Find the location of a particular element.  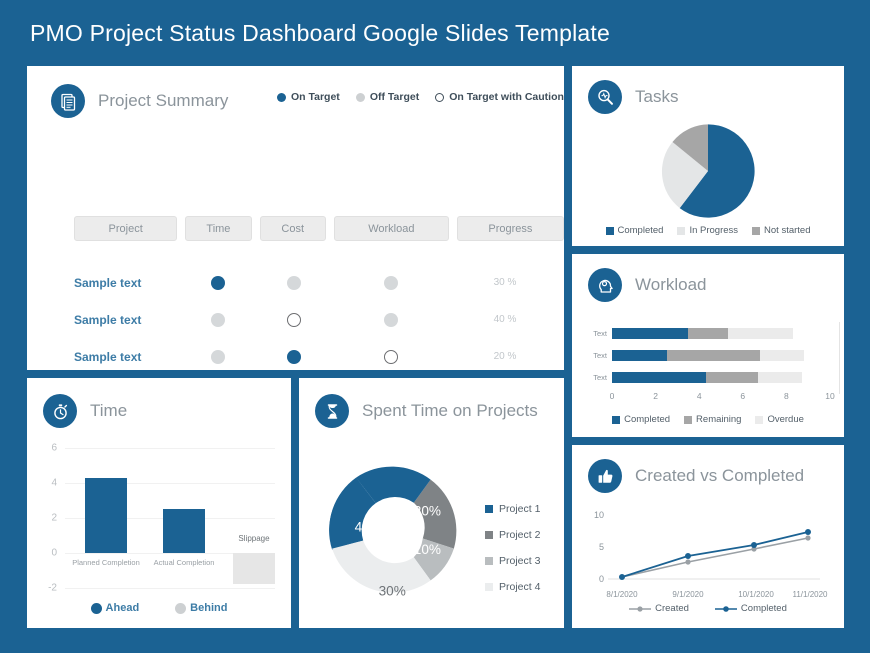

y-tick-label: 10 is located at coordinates (598, 515).